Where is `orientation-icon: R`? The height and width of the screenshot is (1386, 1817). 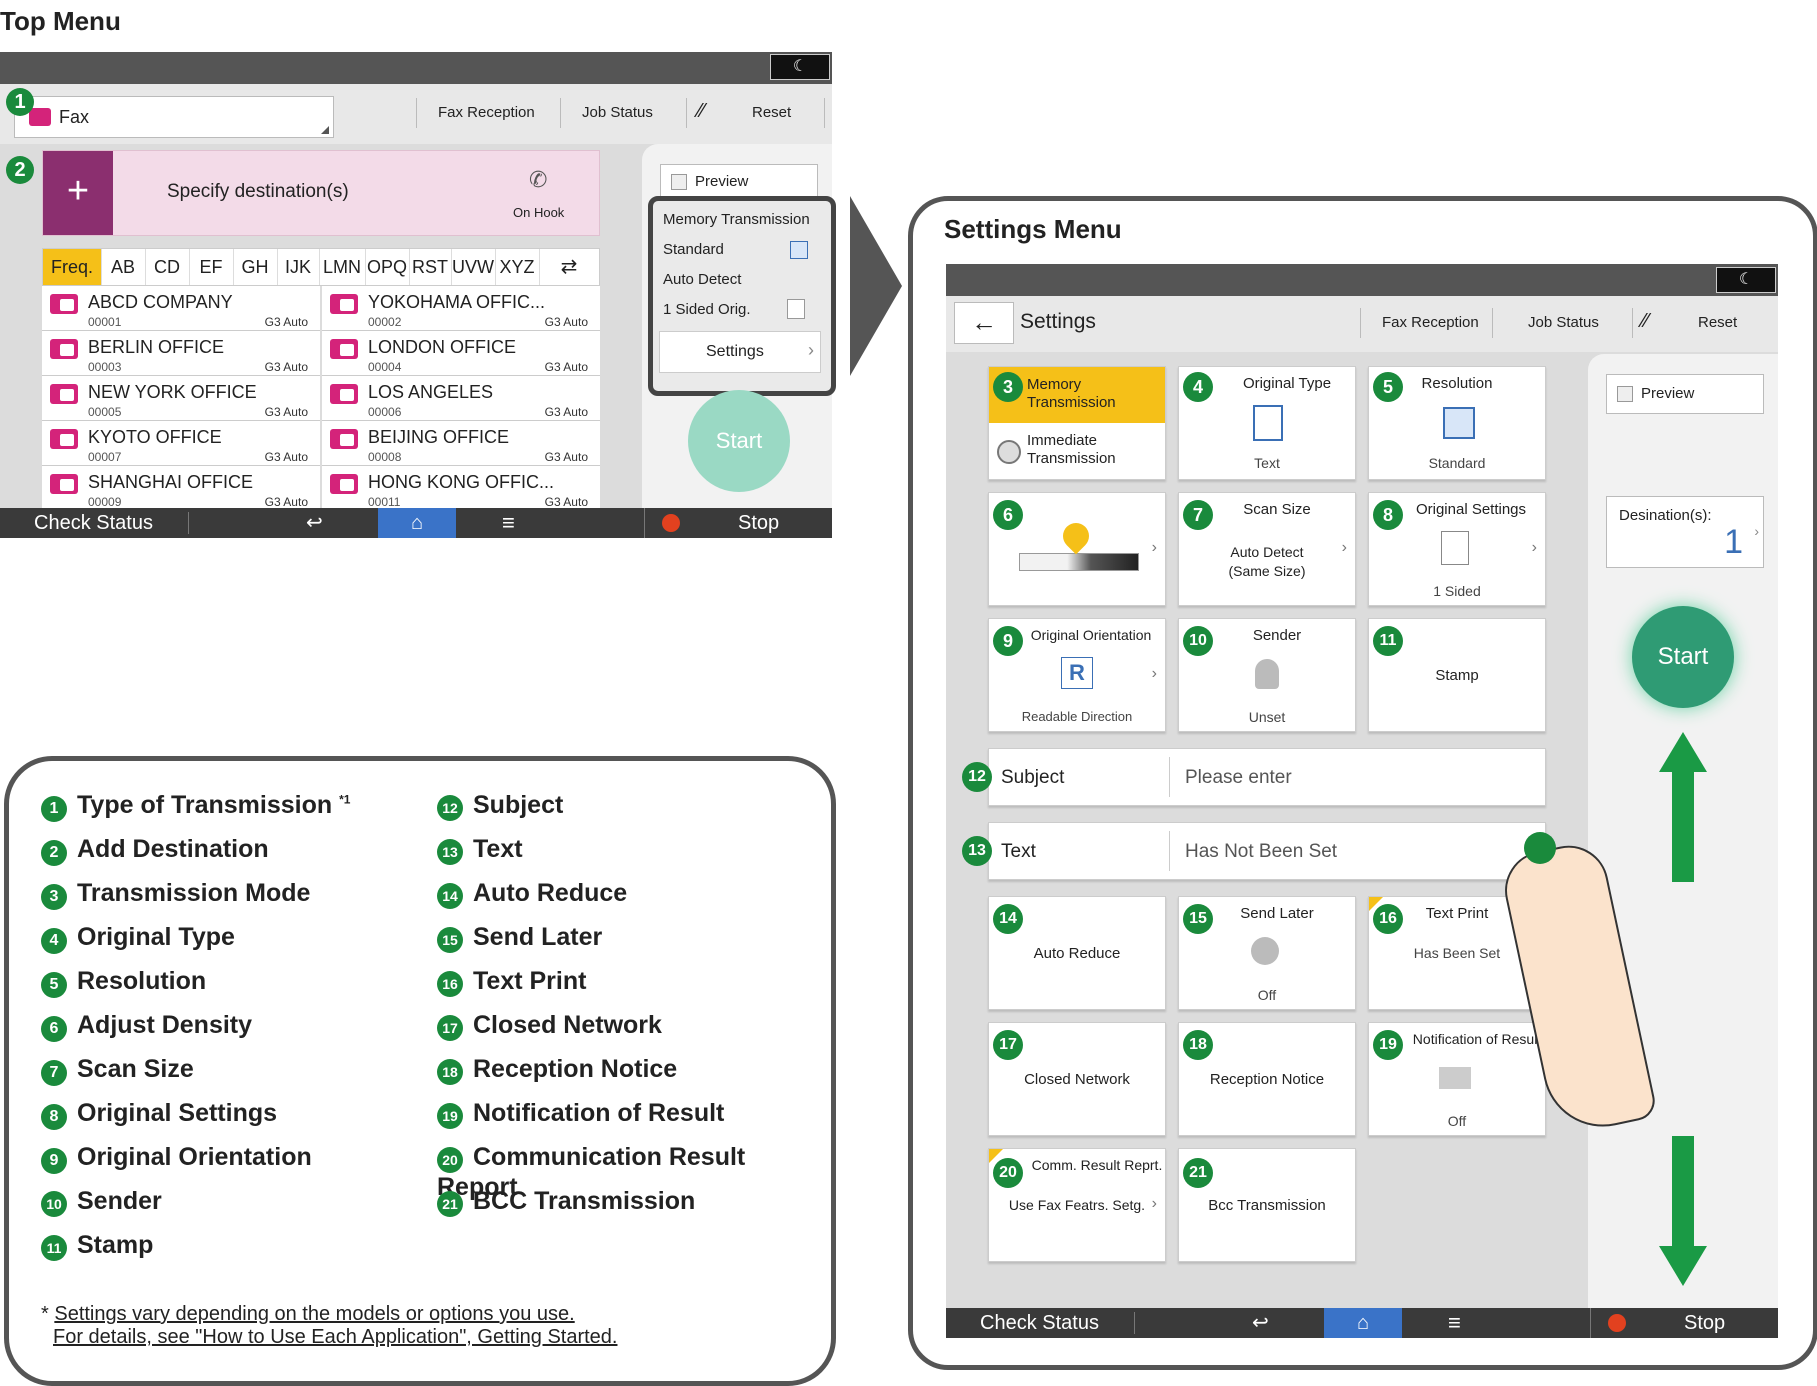
orientation-icon: R is located at coordinates (1077, 673).